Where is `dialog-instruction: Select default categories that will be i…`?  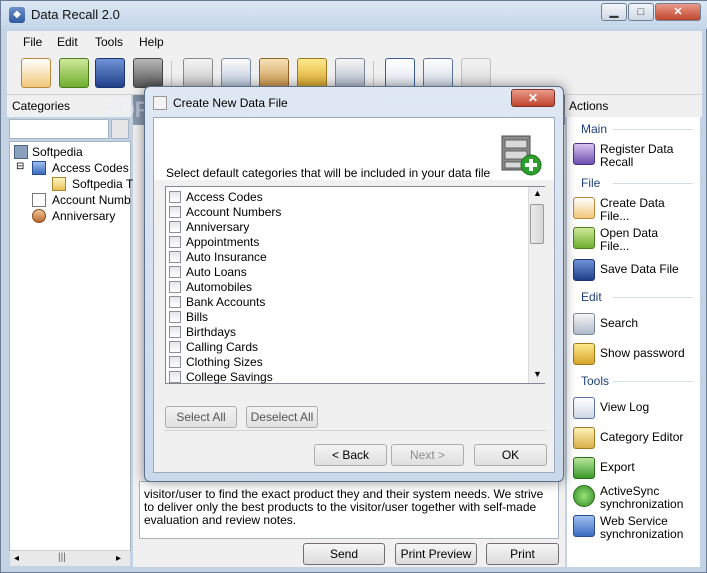
dialog-instruction: Select default categories that will be i… is located at coordinates (328, 173).